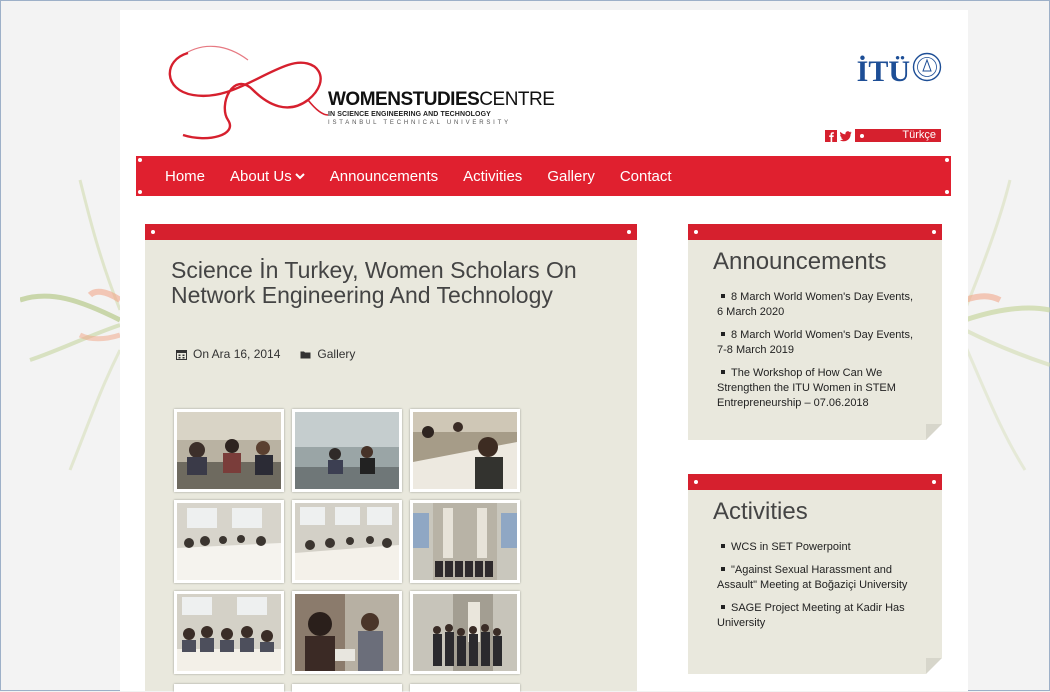  Describe the element at coordinates (791, 547) in the screenshot. I see `activity-link: WCS in SET Powerpoint` at that location.